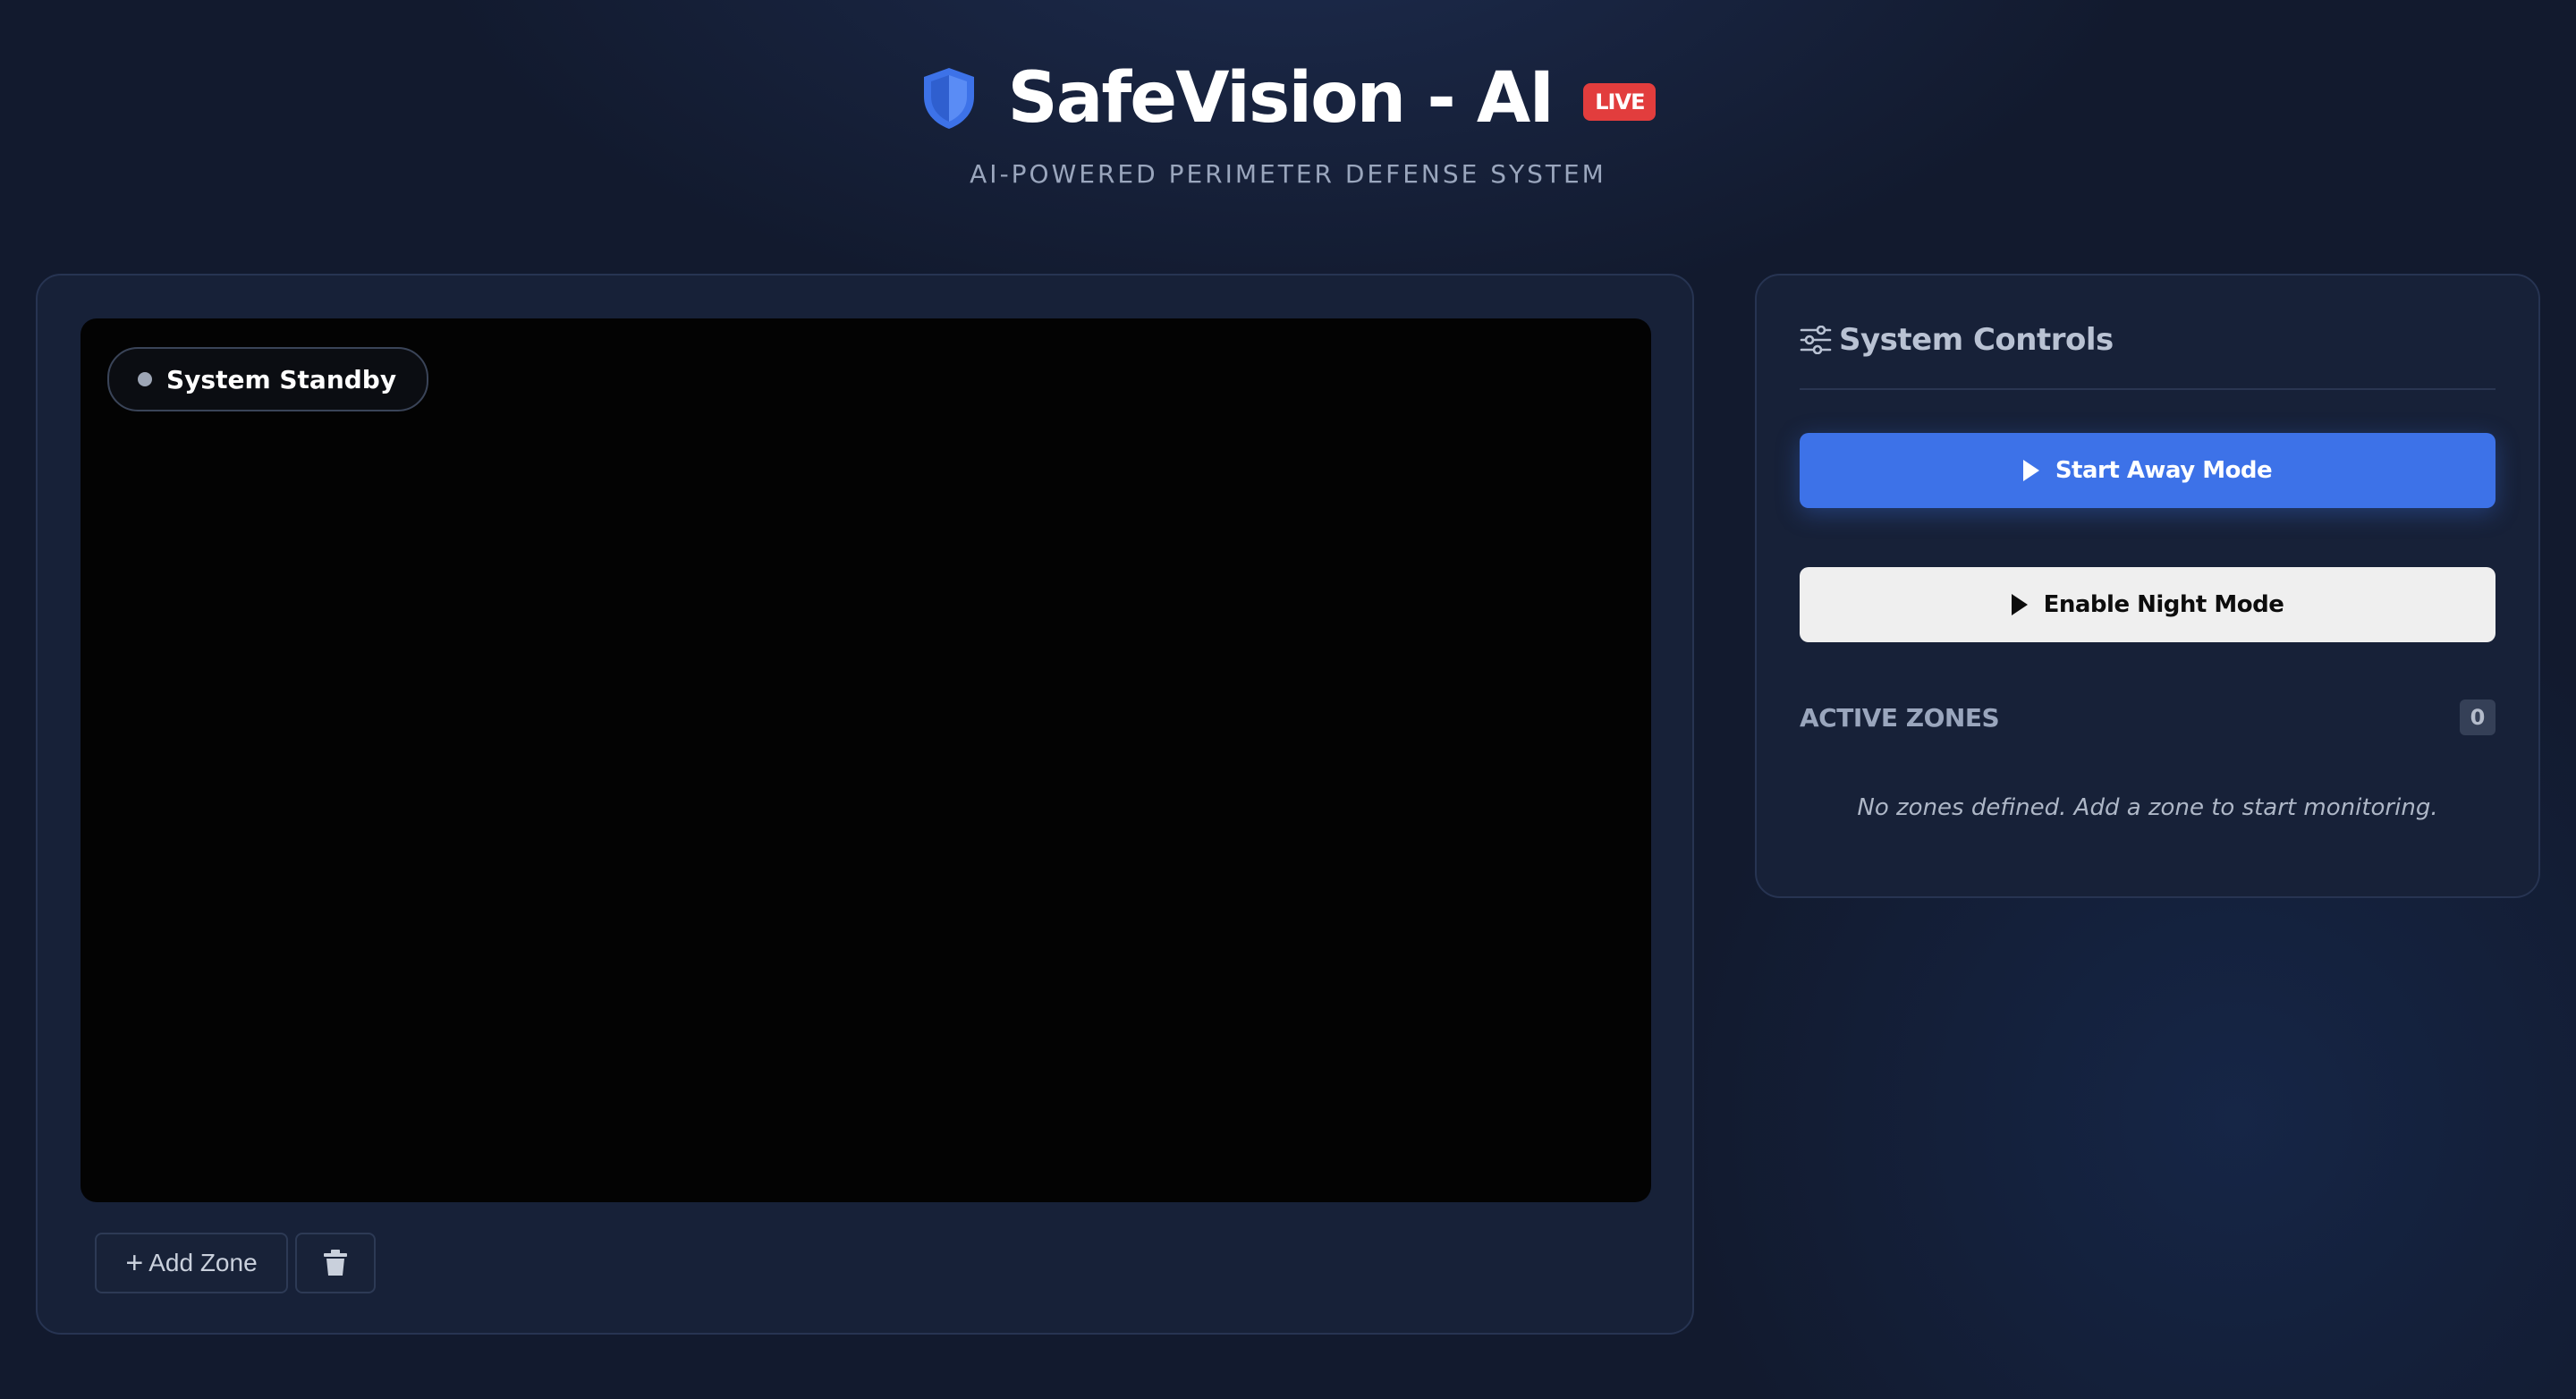  What do you see at coordinates (203, 1262) in the screenshot?
I see `add-zone-label: Add Zone` at bounding box center [203, 1262].